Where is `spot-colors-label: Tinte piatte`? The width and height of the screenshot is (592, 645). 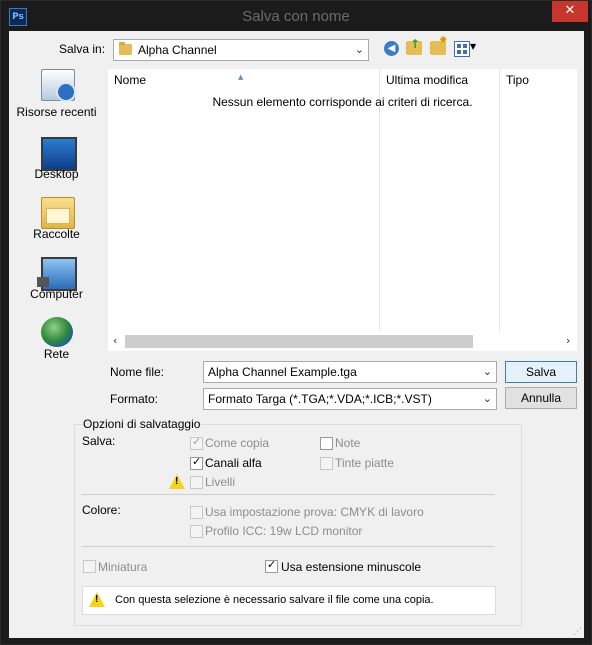
spot-colors-label: Tinte piatte is located at coordinates (364, 463).